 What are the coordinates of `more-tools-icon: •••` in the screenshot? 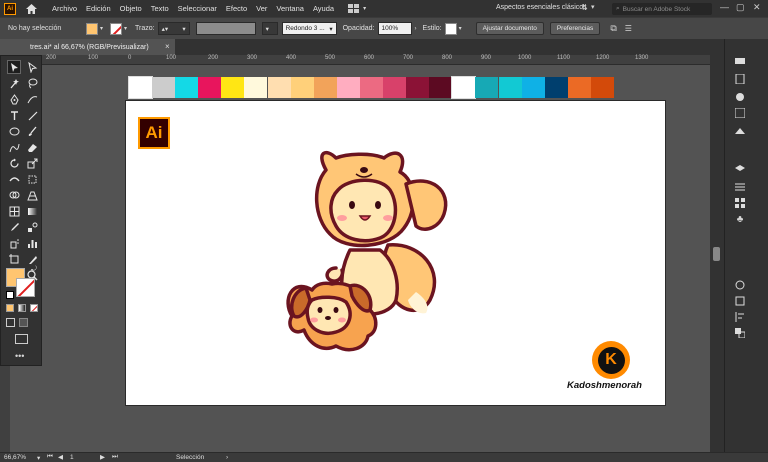 It's located at (19, 356).